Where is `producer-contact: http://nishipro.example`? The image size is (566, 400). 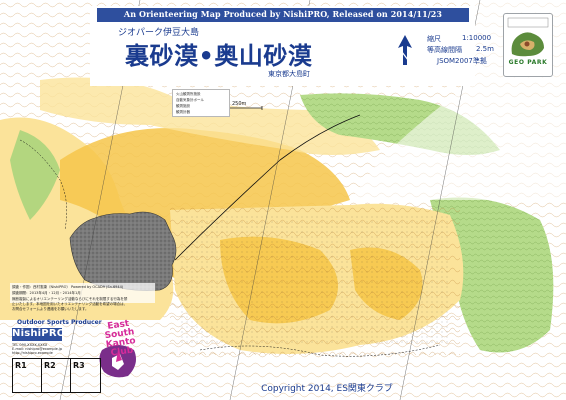 producer-contact: http://nishipro.example is located at coordinates (32, 353).